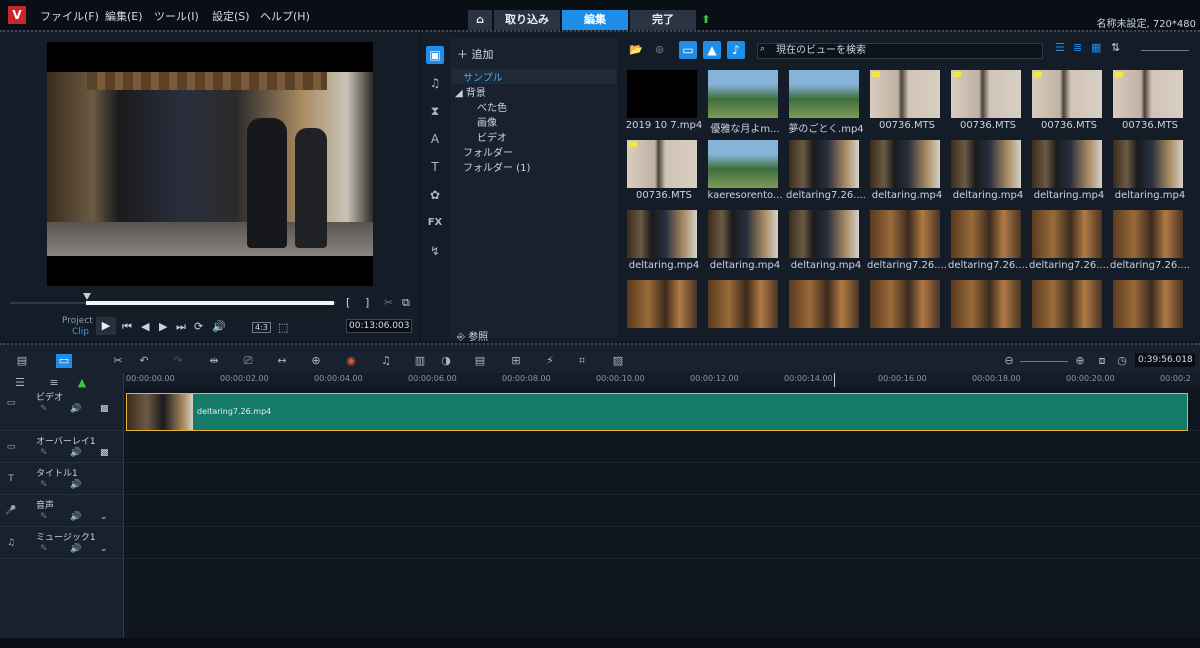 Image resolution: width=1200 pixels, height=648 pixels. I want to click on menu-settings: 設定(S), so click(231, 16).